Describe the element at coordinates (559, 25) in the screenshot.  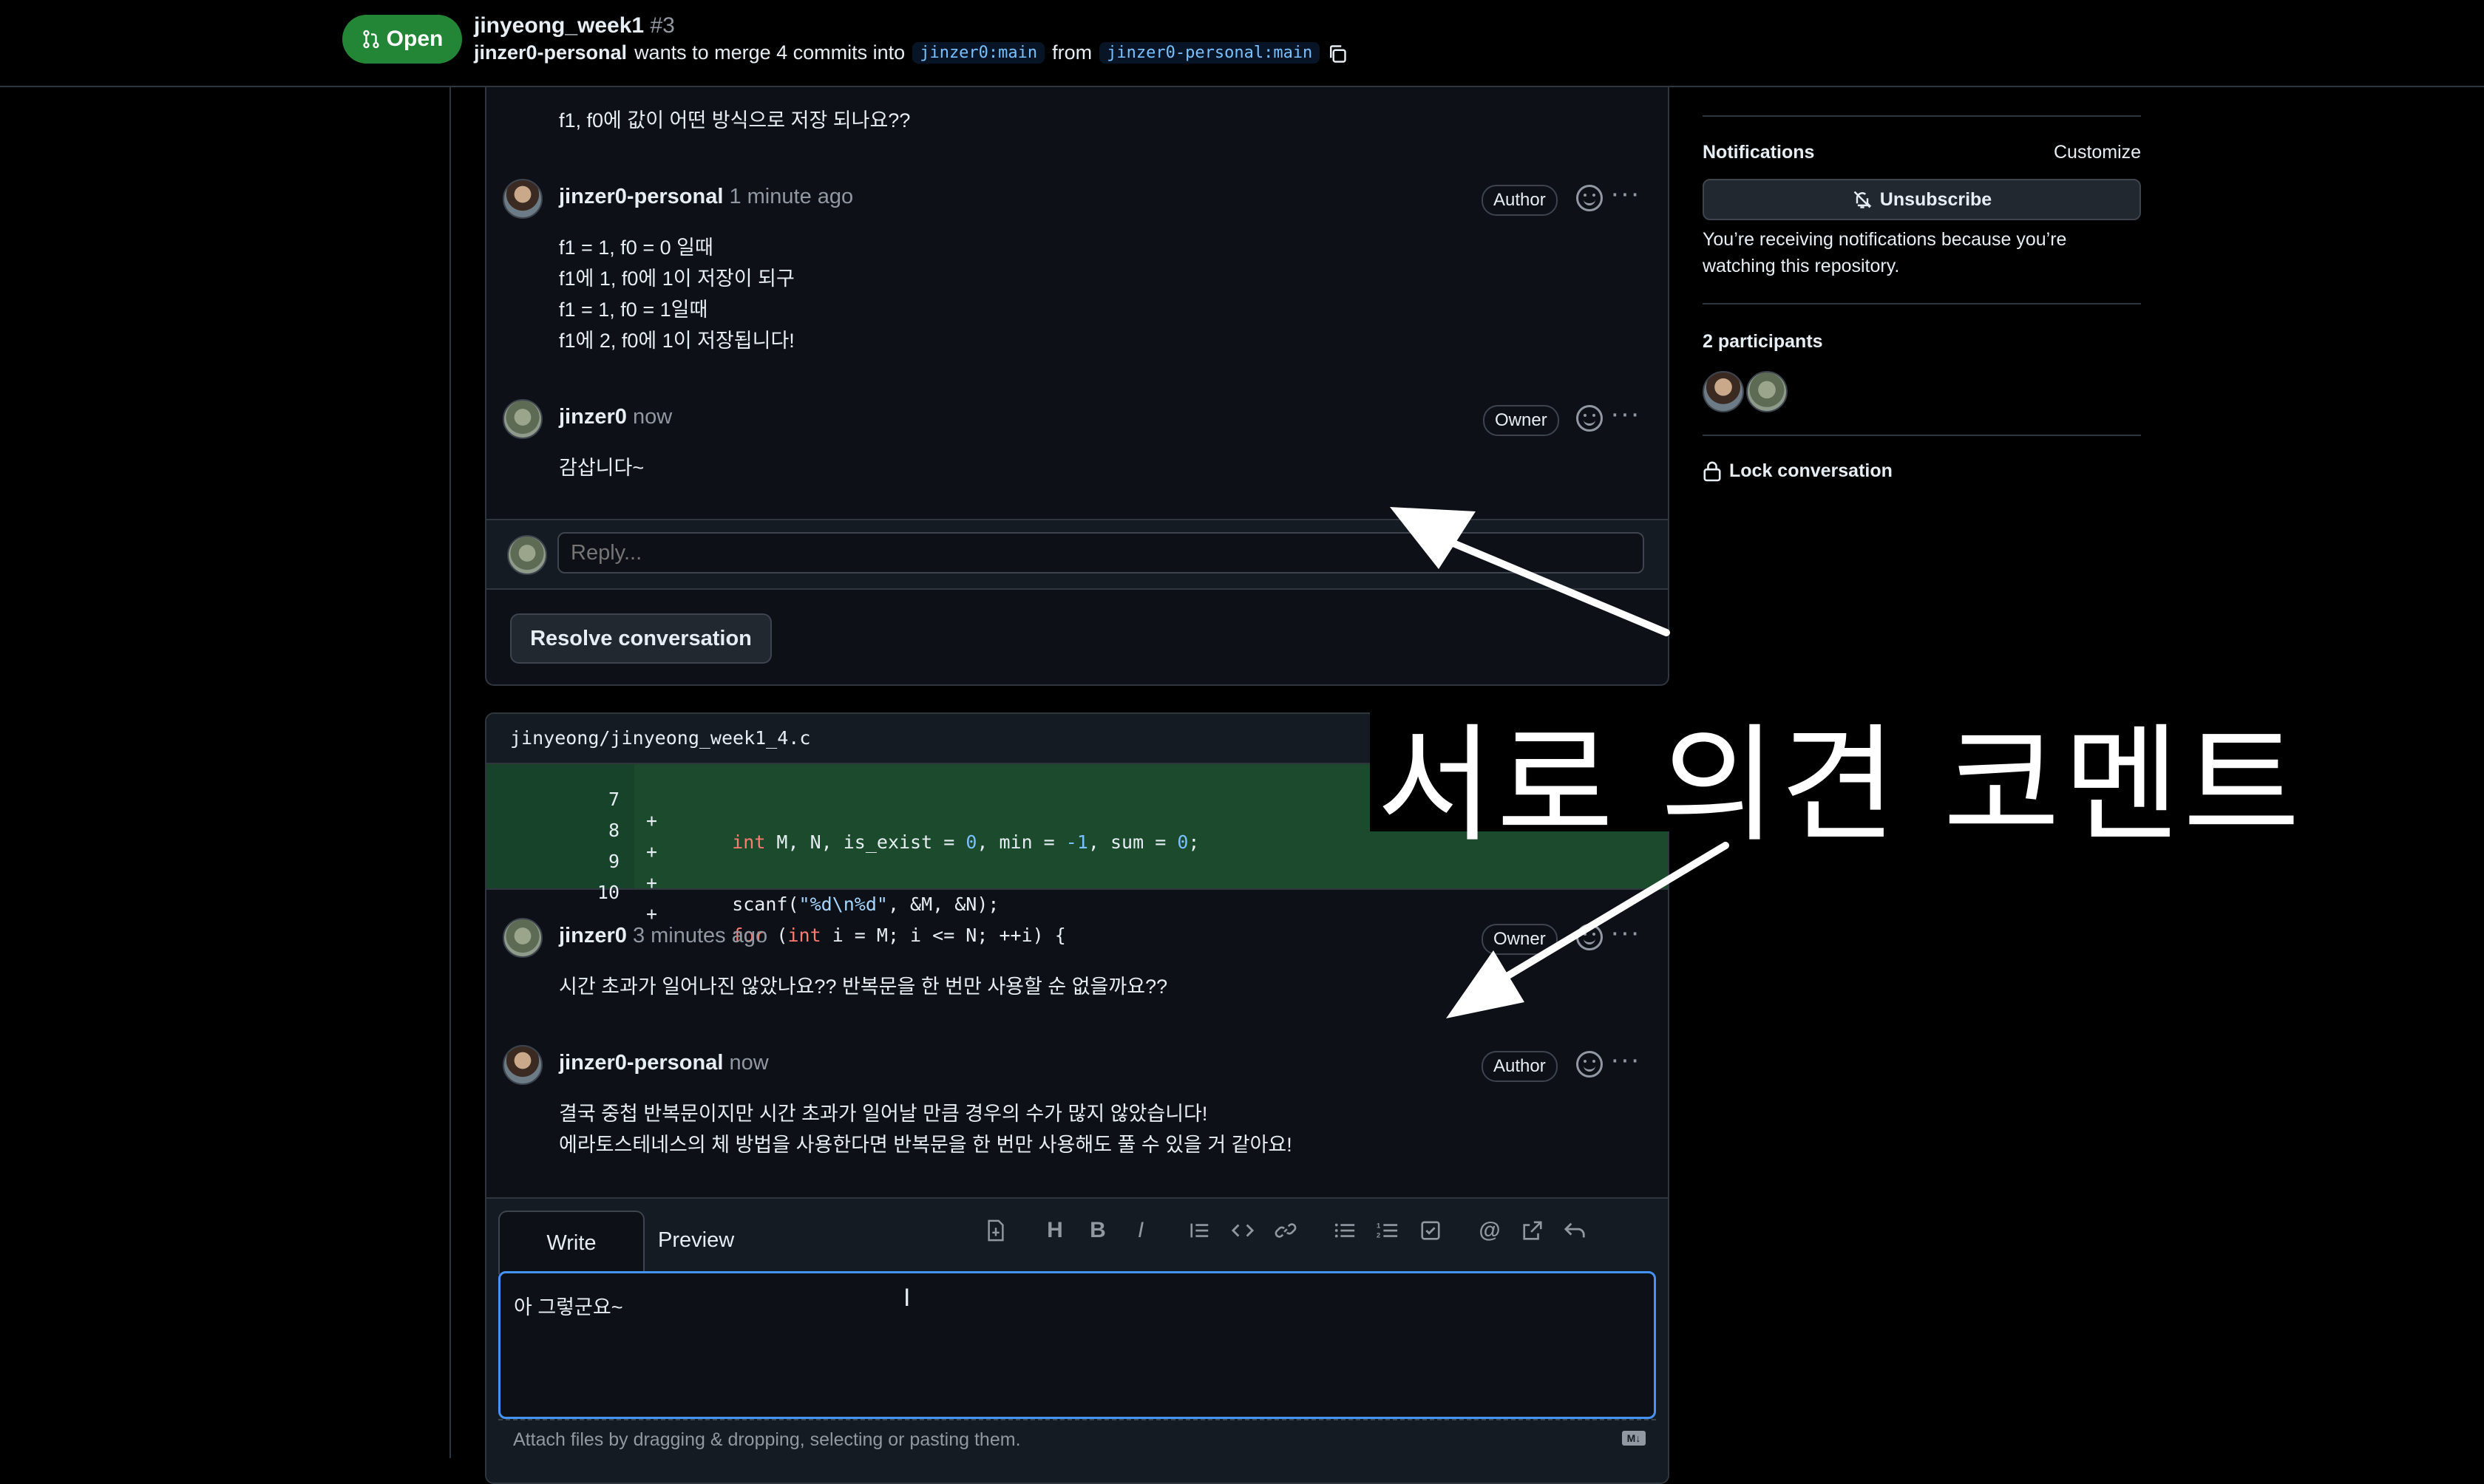
I see `pr-title-text: jinyeong_week1` at that location.